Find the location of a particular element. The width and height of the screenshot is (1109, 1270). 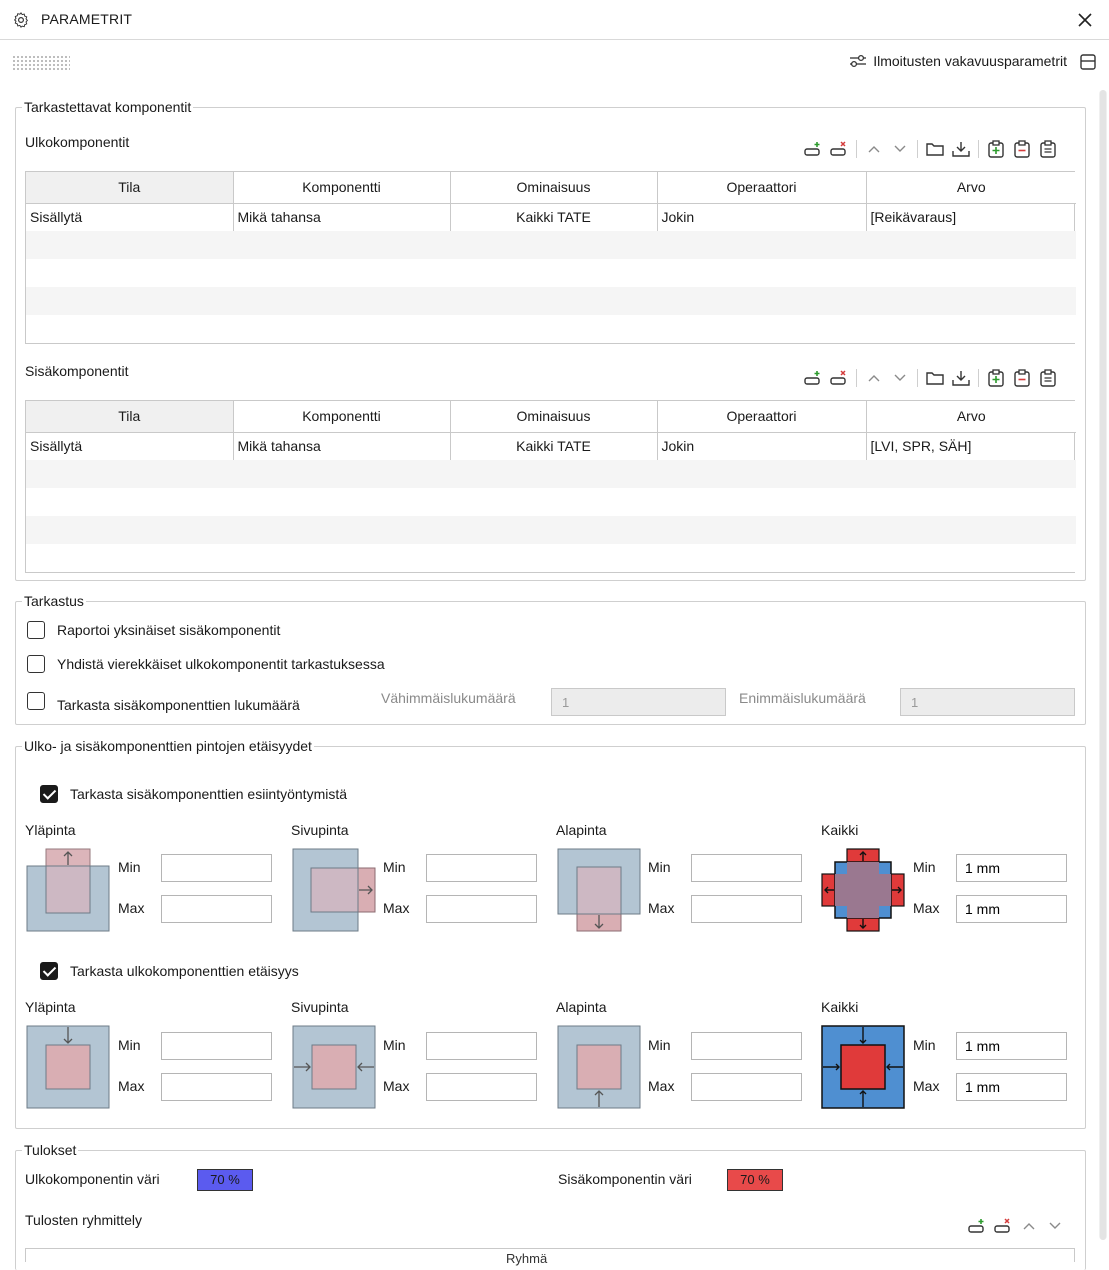

max-count-input: 1 is located at coordinates (987, 702).